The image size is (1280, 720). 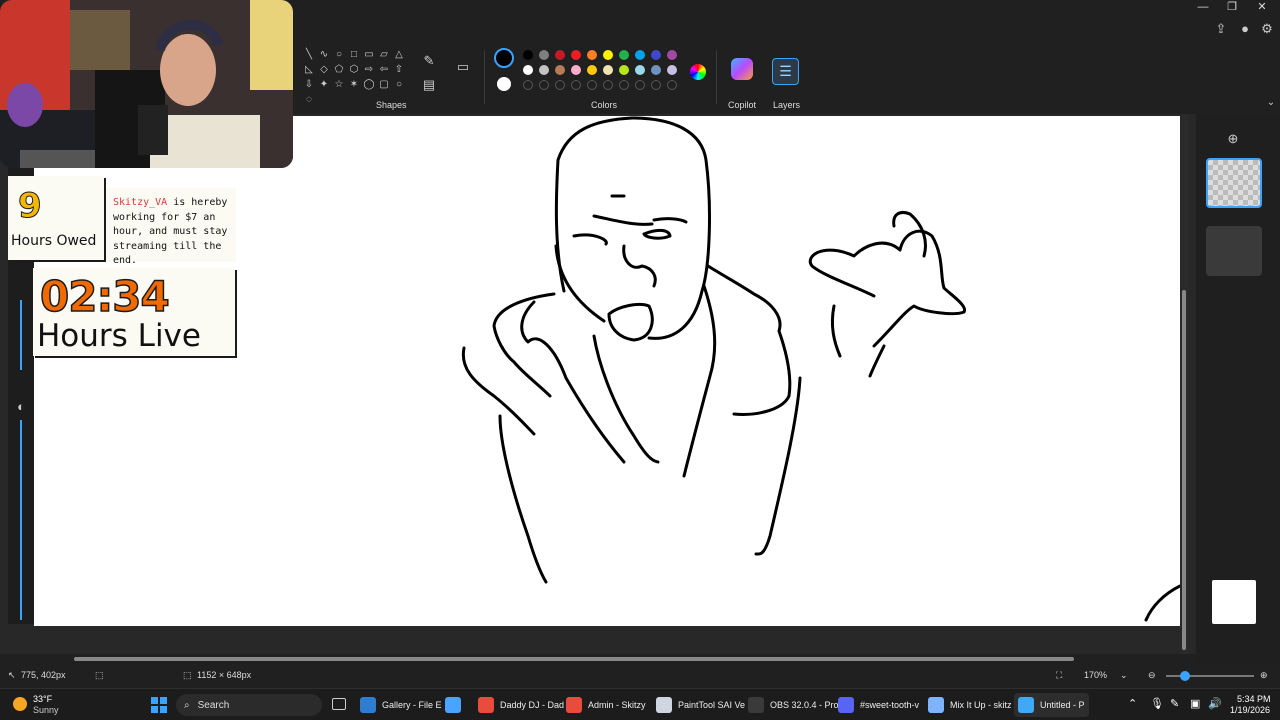 What do you see at coordinates (21, 520) in the screenshot?
I see `opacity-slider` at bounding box center [21, 520].